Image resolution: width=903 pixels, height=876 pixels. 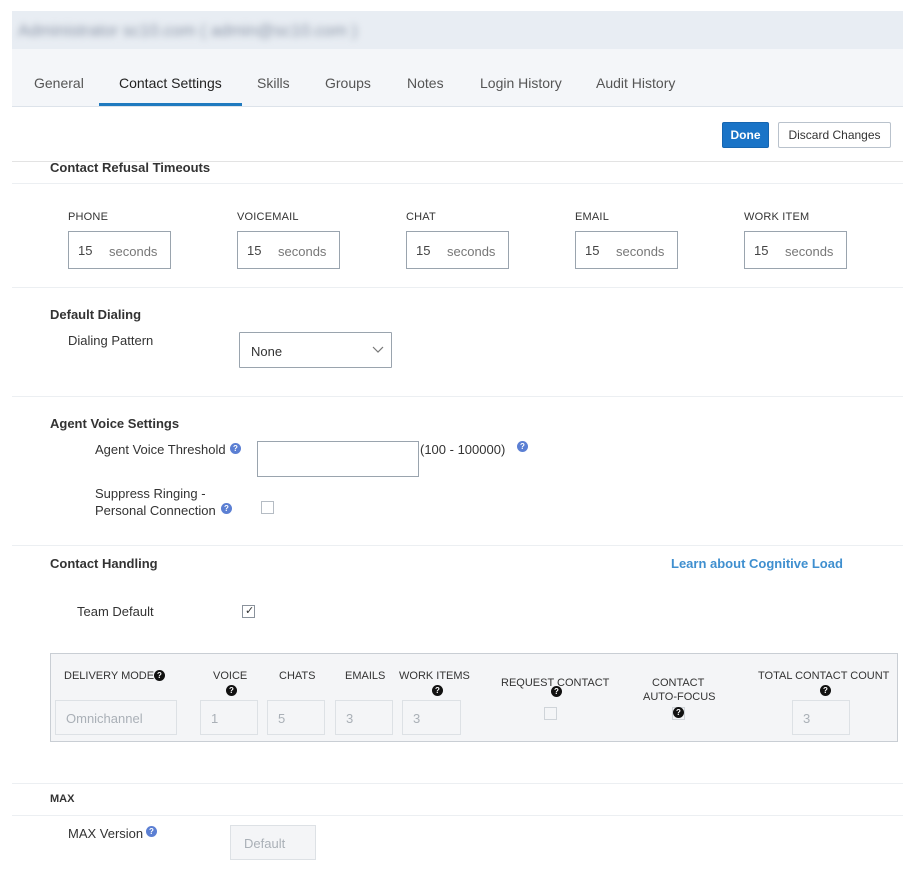 What do you see at coordinates (431, 717) in the screenshot?
I see `work-items-count-input: 3` at bounding box center [431, 717].